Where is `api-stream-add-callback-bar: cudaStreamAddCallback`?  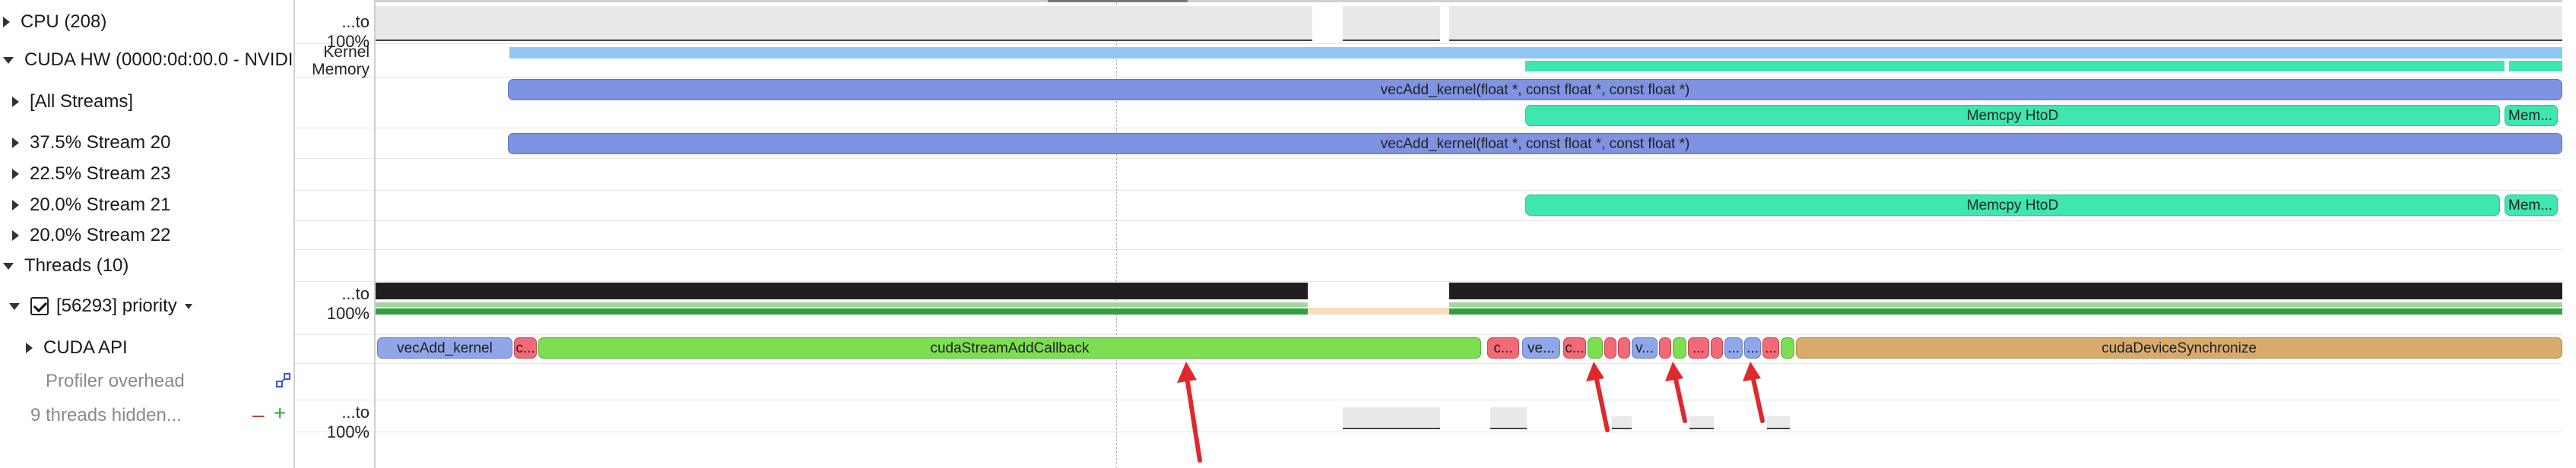
api-stream-add-callback-bar: cudaStreamAddCallback is located at coordinates (1010, 348).